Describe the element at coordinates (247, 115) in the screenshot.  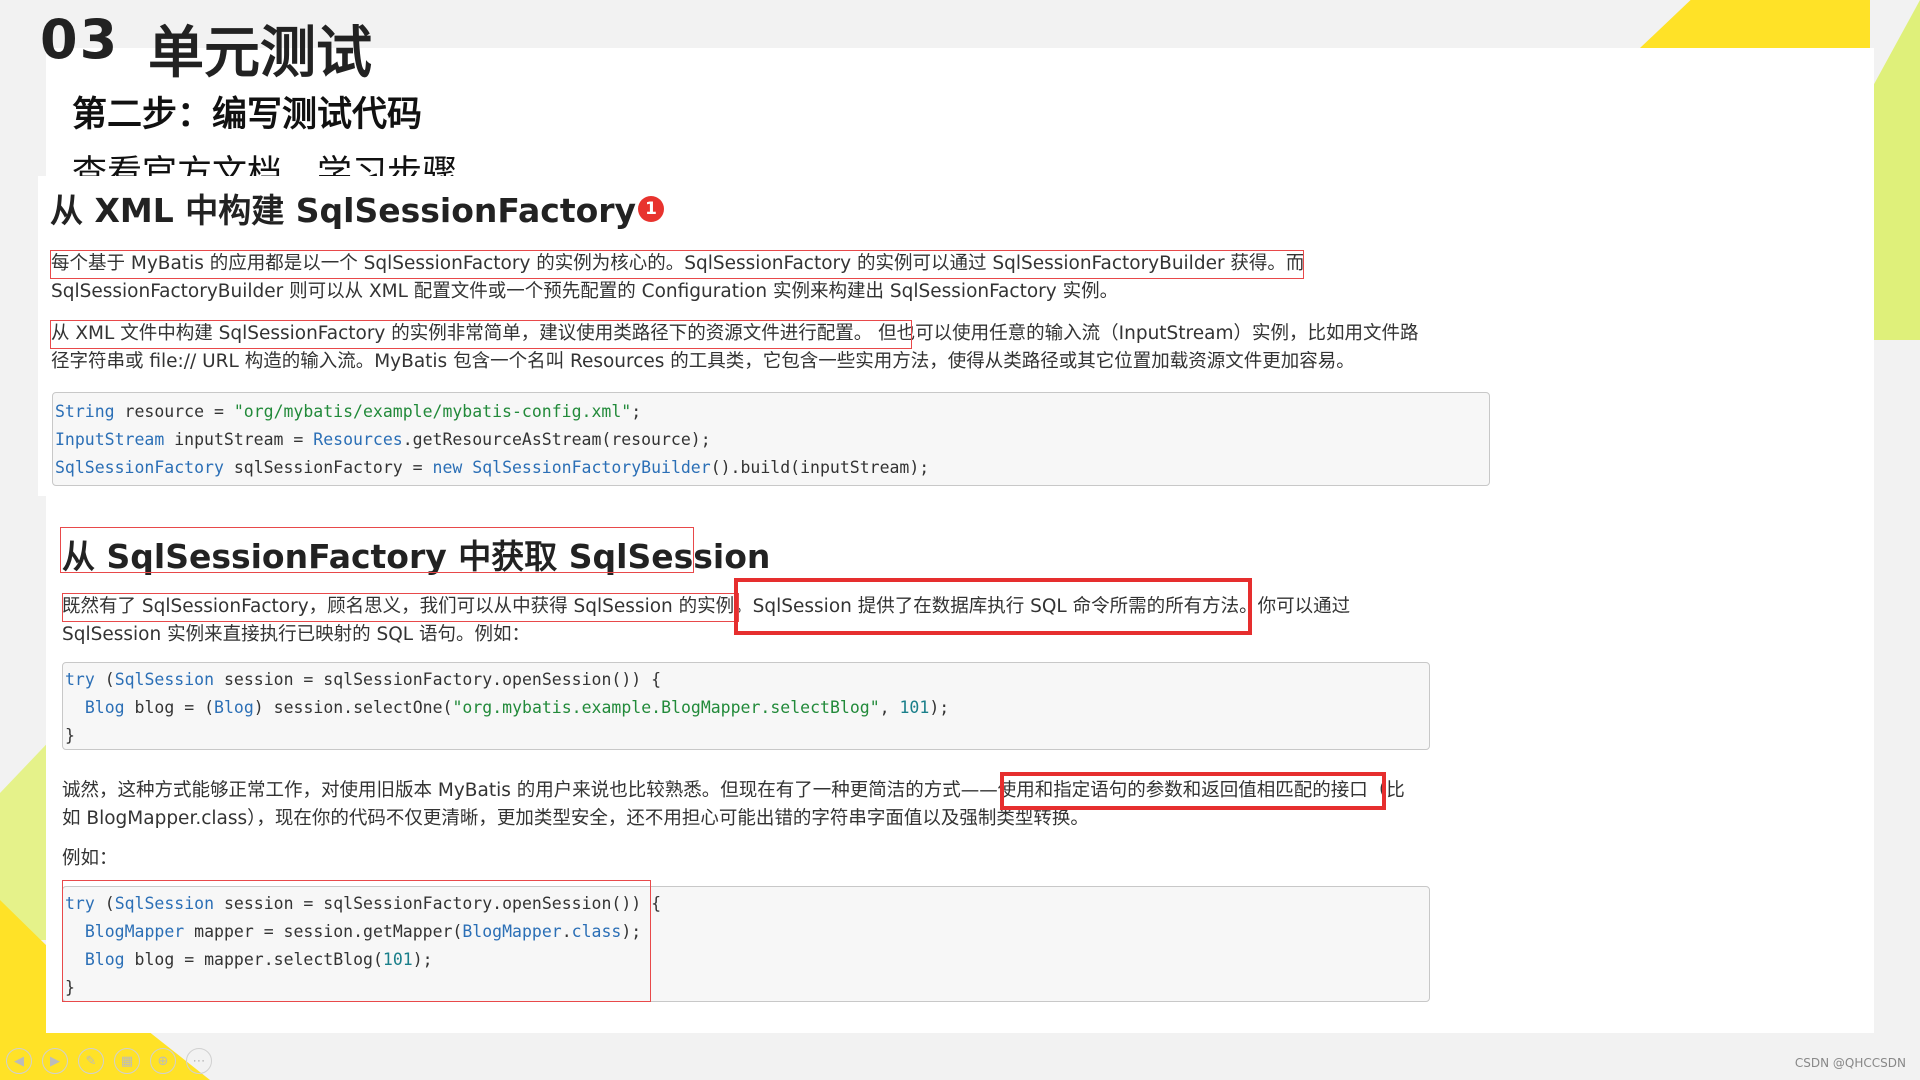
I see `step-heading: 第二步：编写测试代码` at that location.